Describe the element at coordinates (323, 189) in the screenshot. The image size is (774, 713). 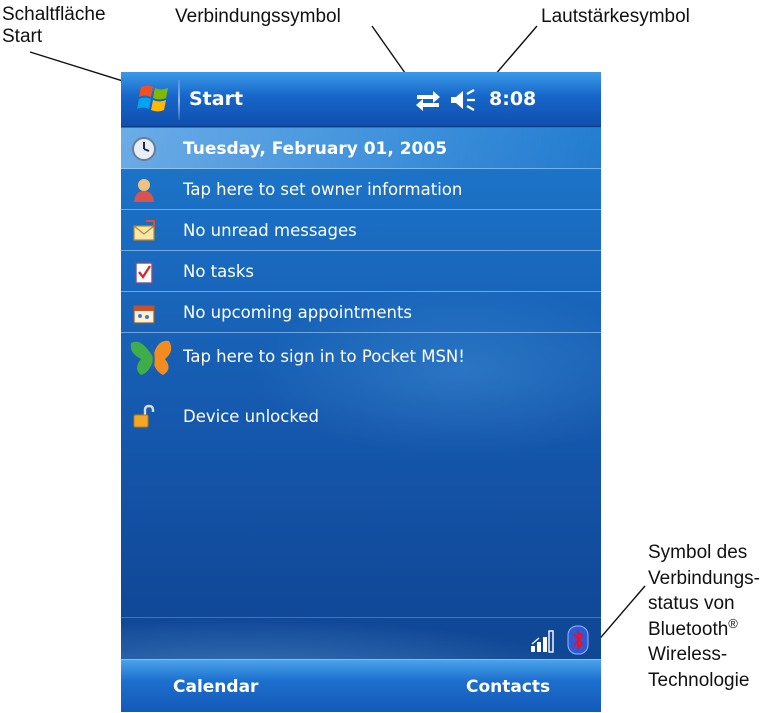
I see `owner-label: Tap here to set owner information` at that location.